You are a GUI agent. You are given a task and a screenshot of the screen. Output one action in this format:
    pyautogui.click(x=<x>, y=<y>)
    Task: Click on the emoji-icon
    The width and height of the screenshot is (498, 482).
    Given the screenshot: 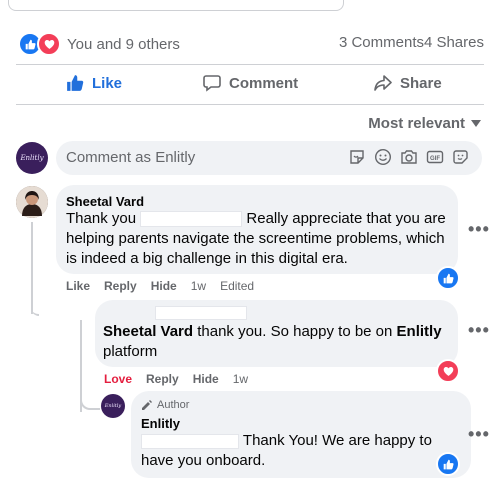 What is the action you would take?
    pyautogui.click(x=383, y=157)
    